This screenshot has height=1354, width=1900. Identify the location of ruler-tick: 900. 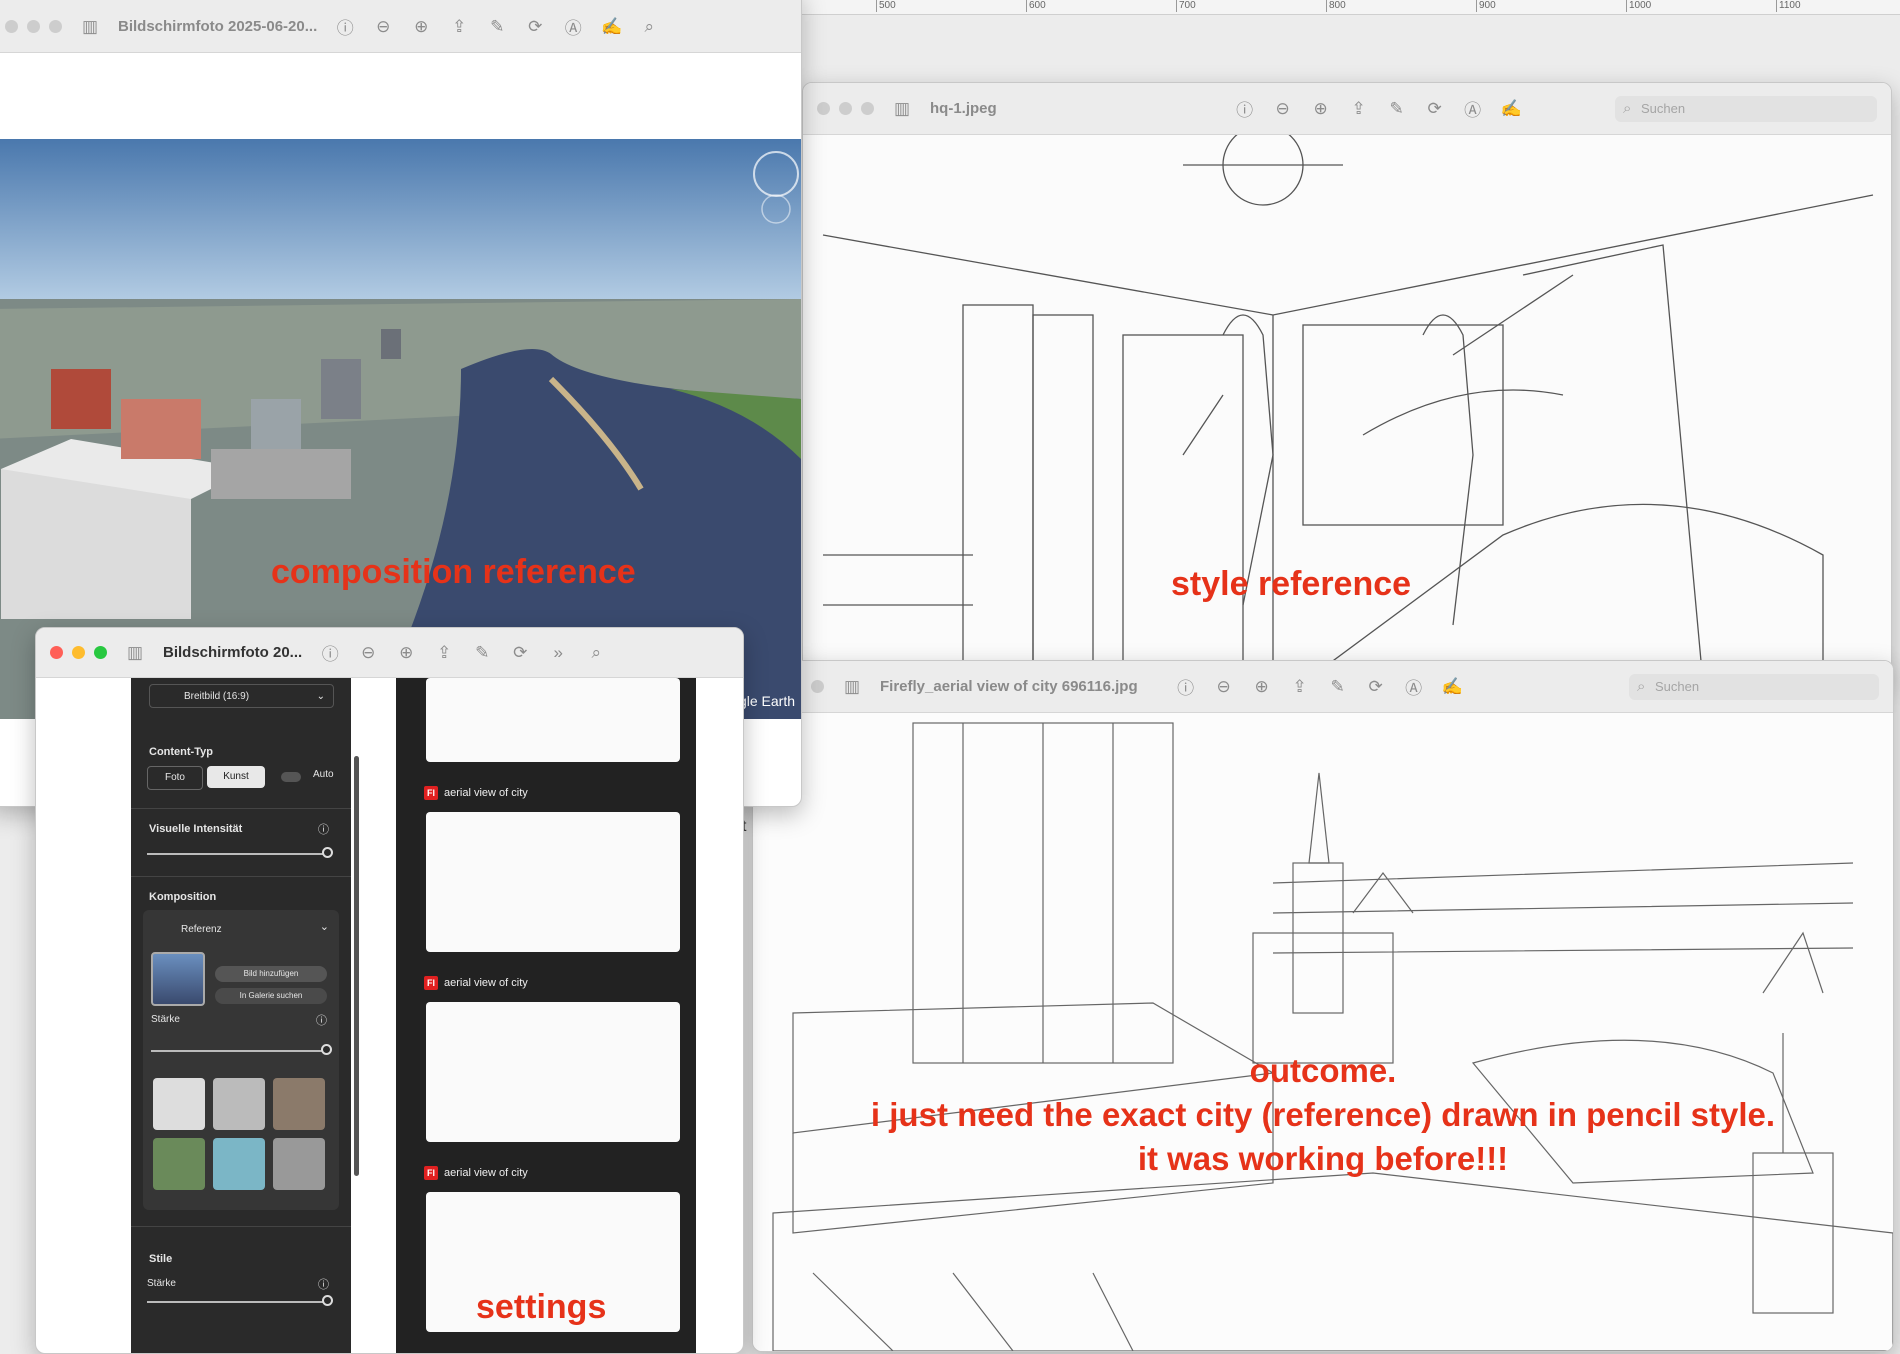
(1486, 6).